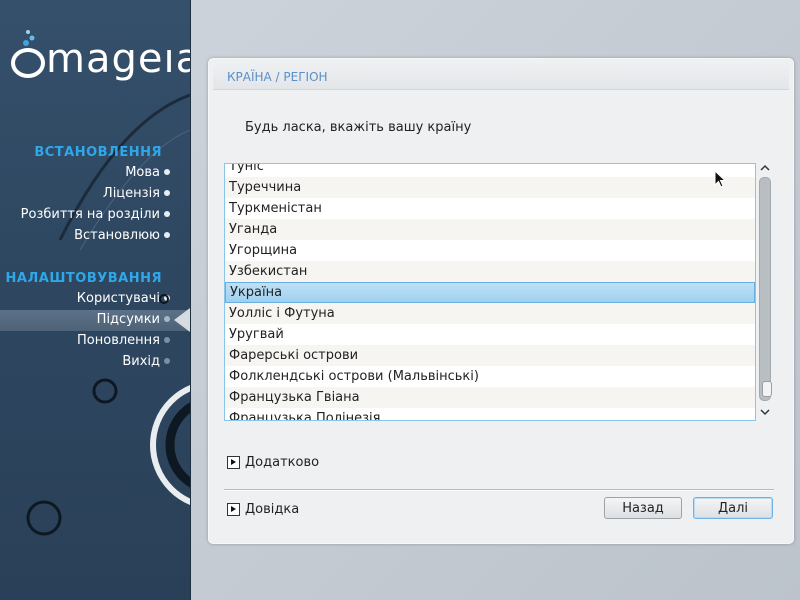 The width and height of the screenshot is (800, 600). What do you see at coordinates (182, 320) in the screenshot?
I see `active-step-arrow` at bounding box center [182, 320].